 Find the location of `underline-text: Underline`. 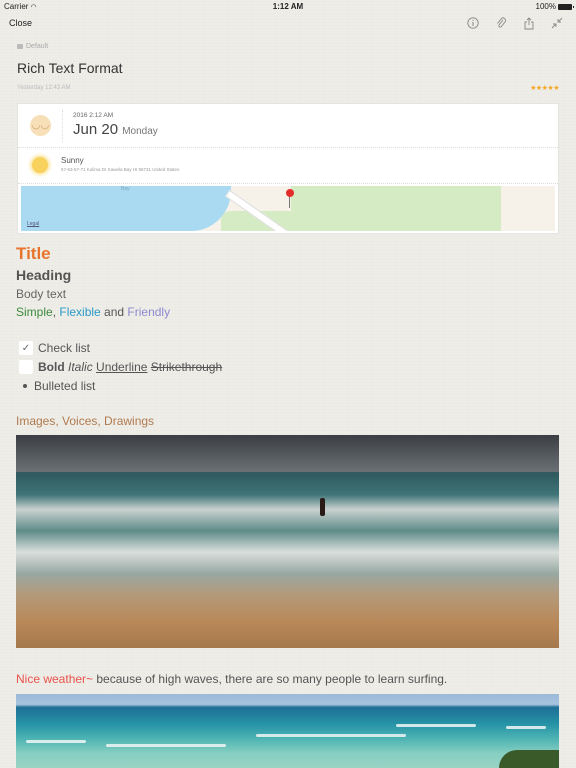

underline-text: Underline is located at coordinates (122, 367).